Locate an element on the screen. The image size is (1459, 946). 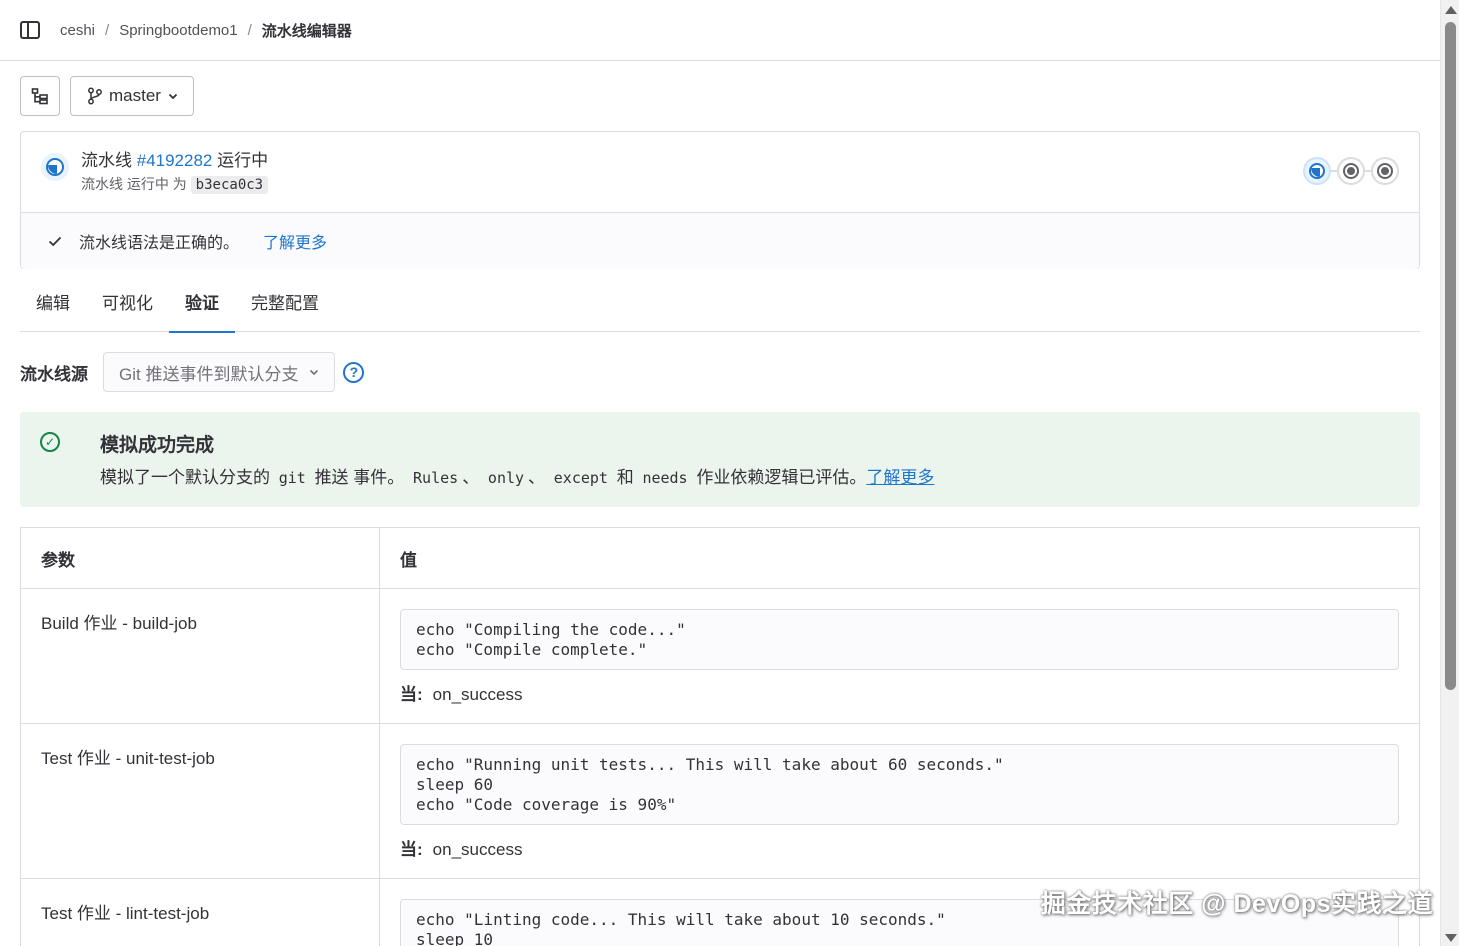
tab-full-config: 完整配置 is located at coordinates (285, 301).